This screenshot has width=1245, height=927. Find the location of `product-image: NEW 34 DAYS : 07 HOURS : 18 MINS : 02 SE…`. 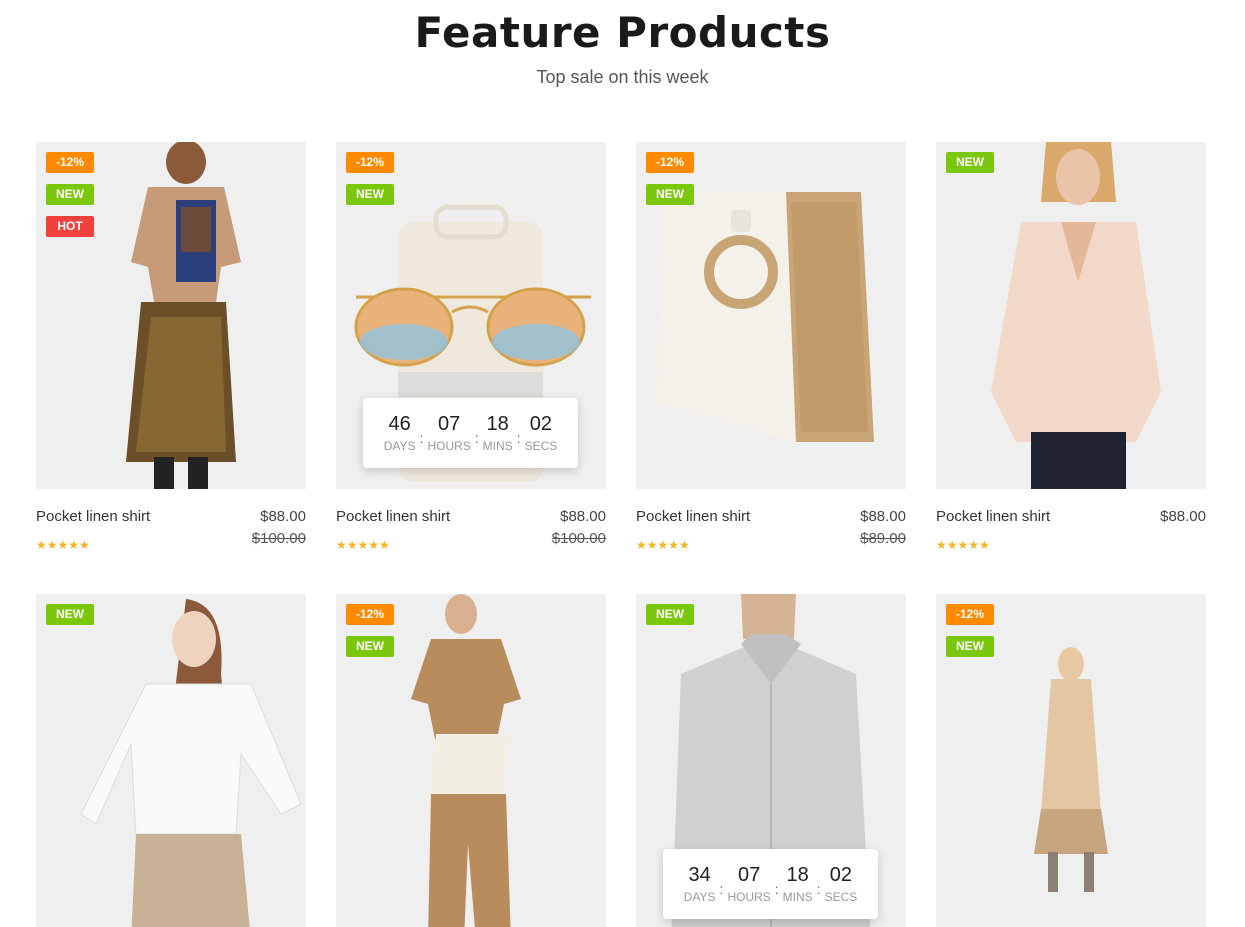

product-image: NEW 34 DAYS : 07 HOURS : 18 MINS : 02 SE… is located at coordinates (771, 760).